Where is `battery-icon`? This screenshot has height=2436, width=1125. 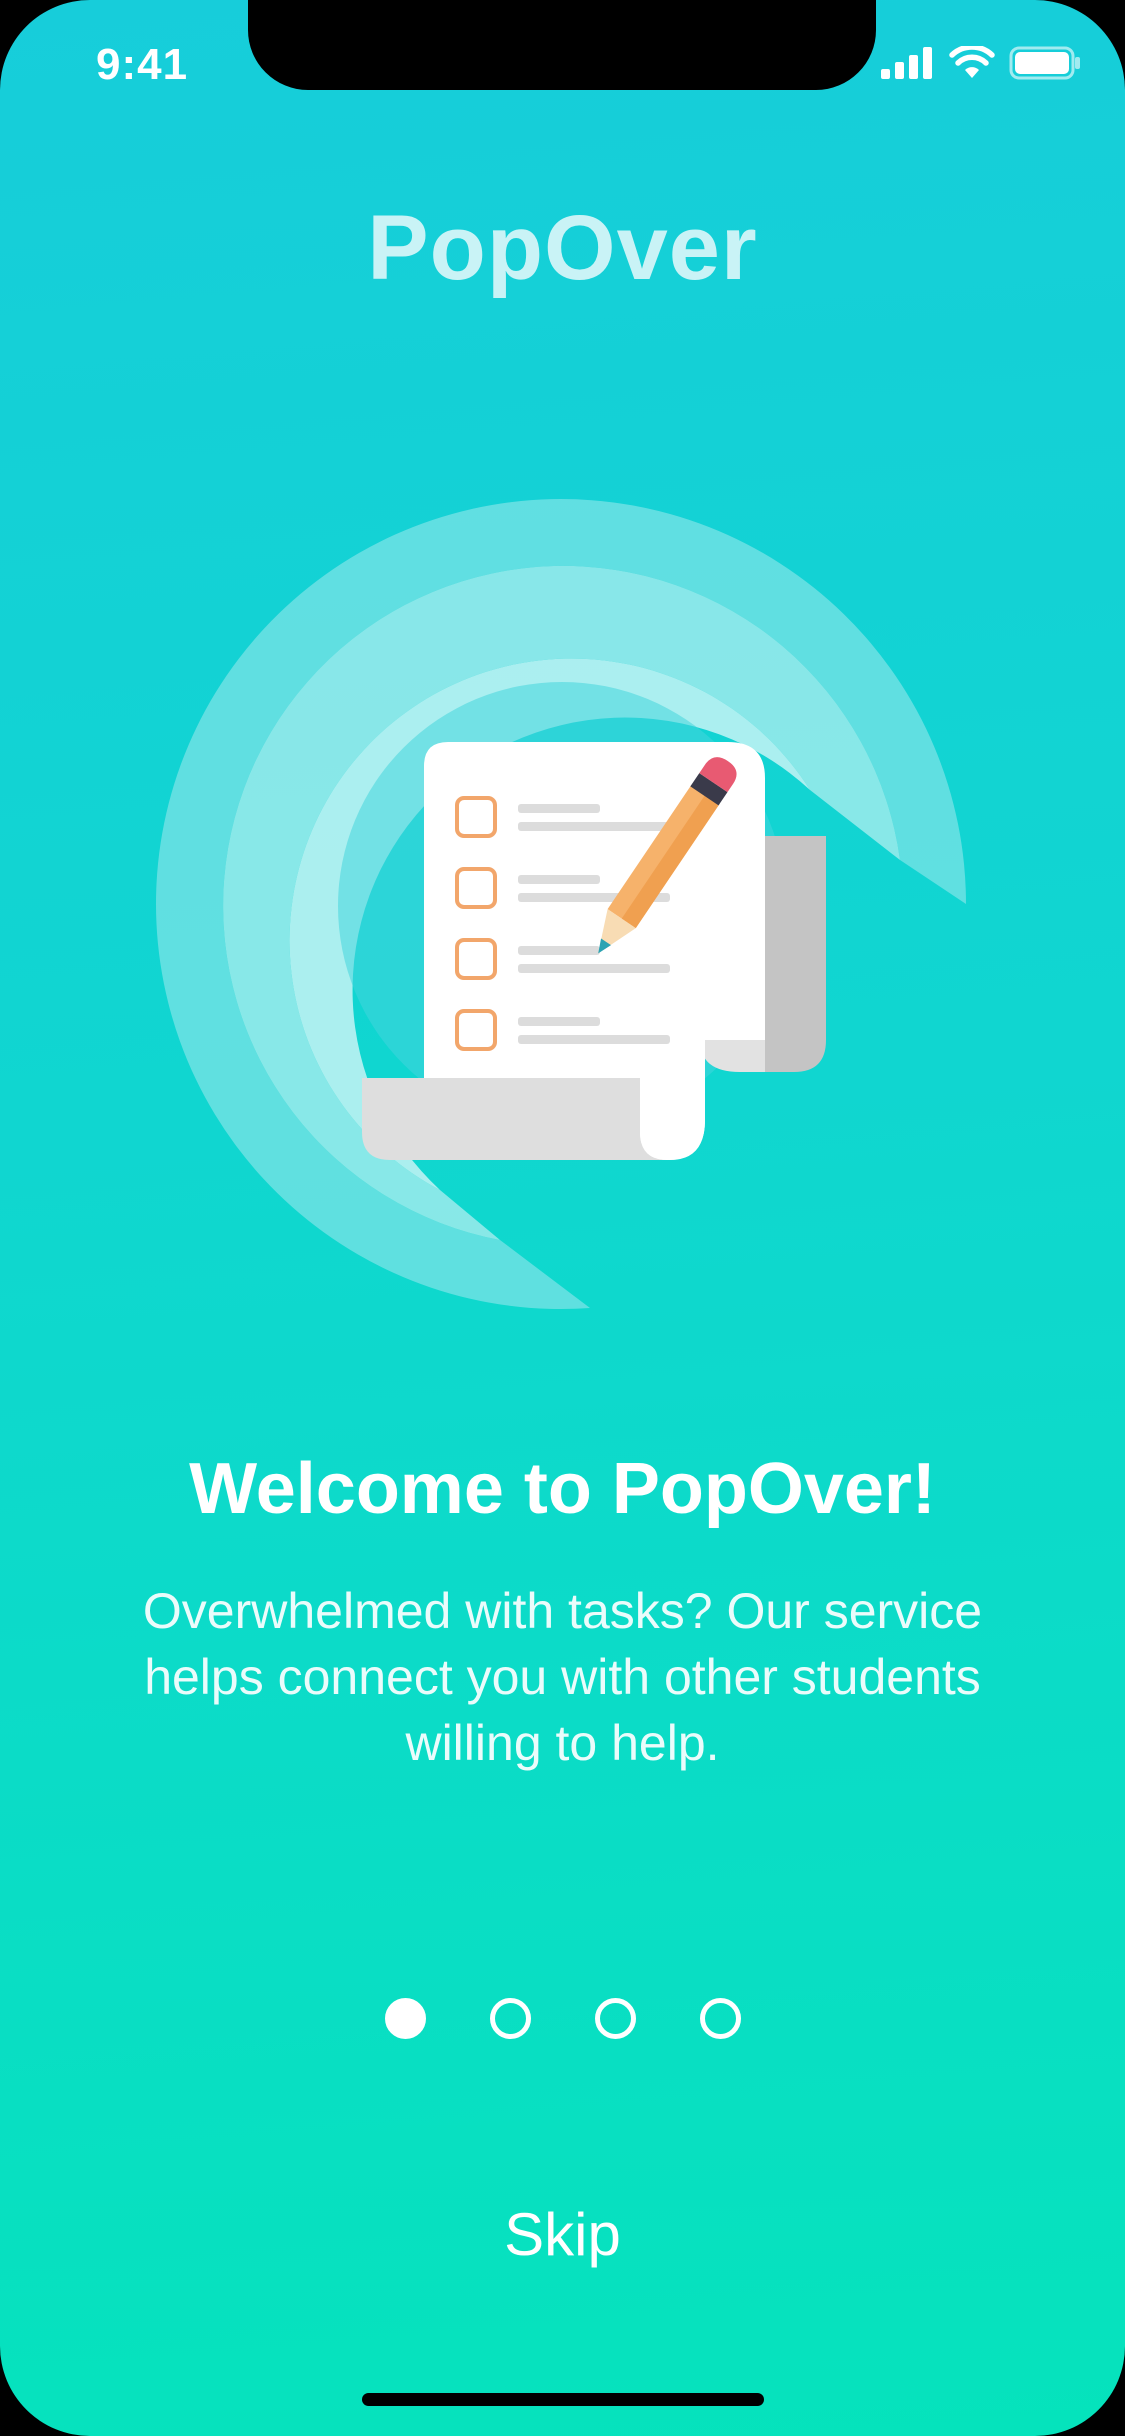 battery-icon is located at coordinates (1044, 63).